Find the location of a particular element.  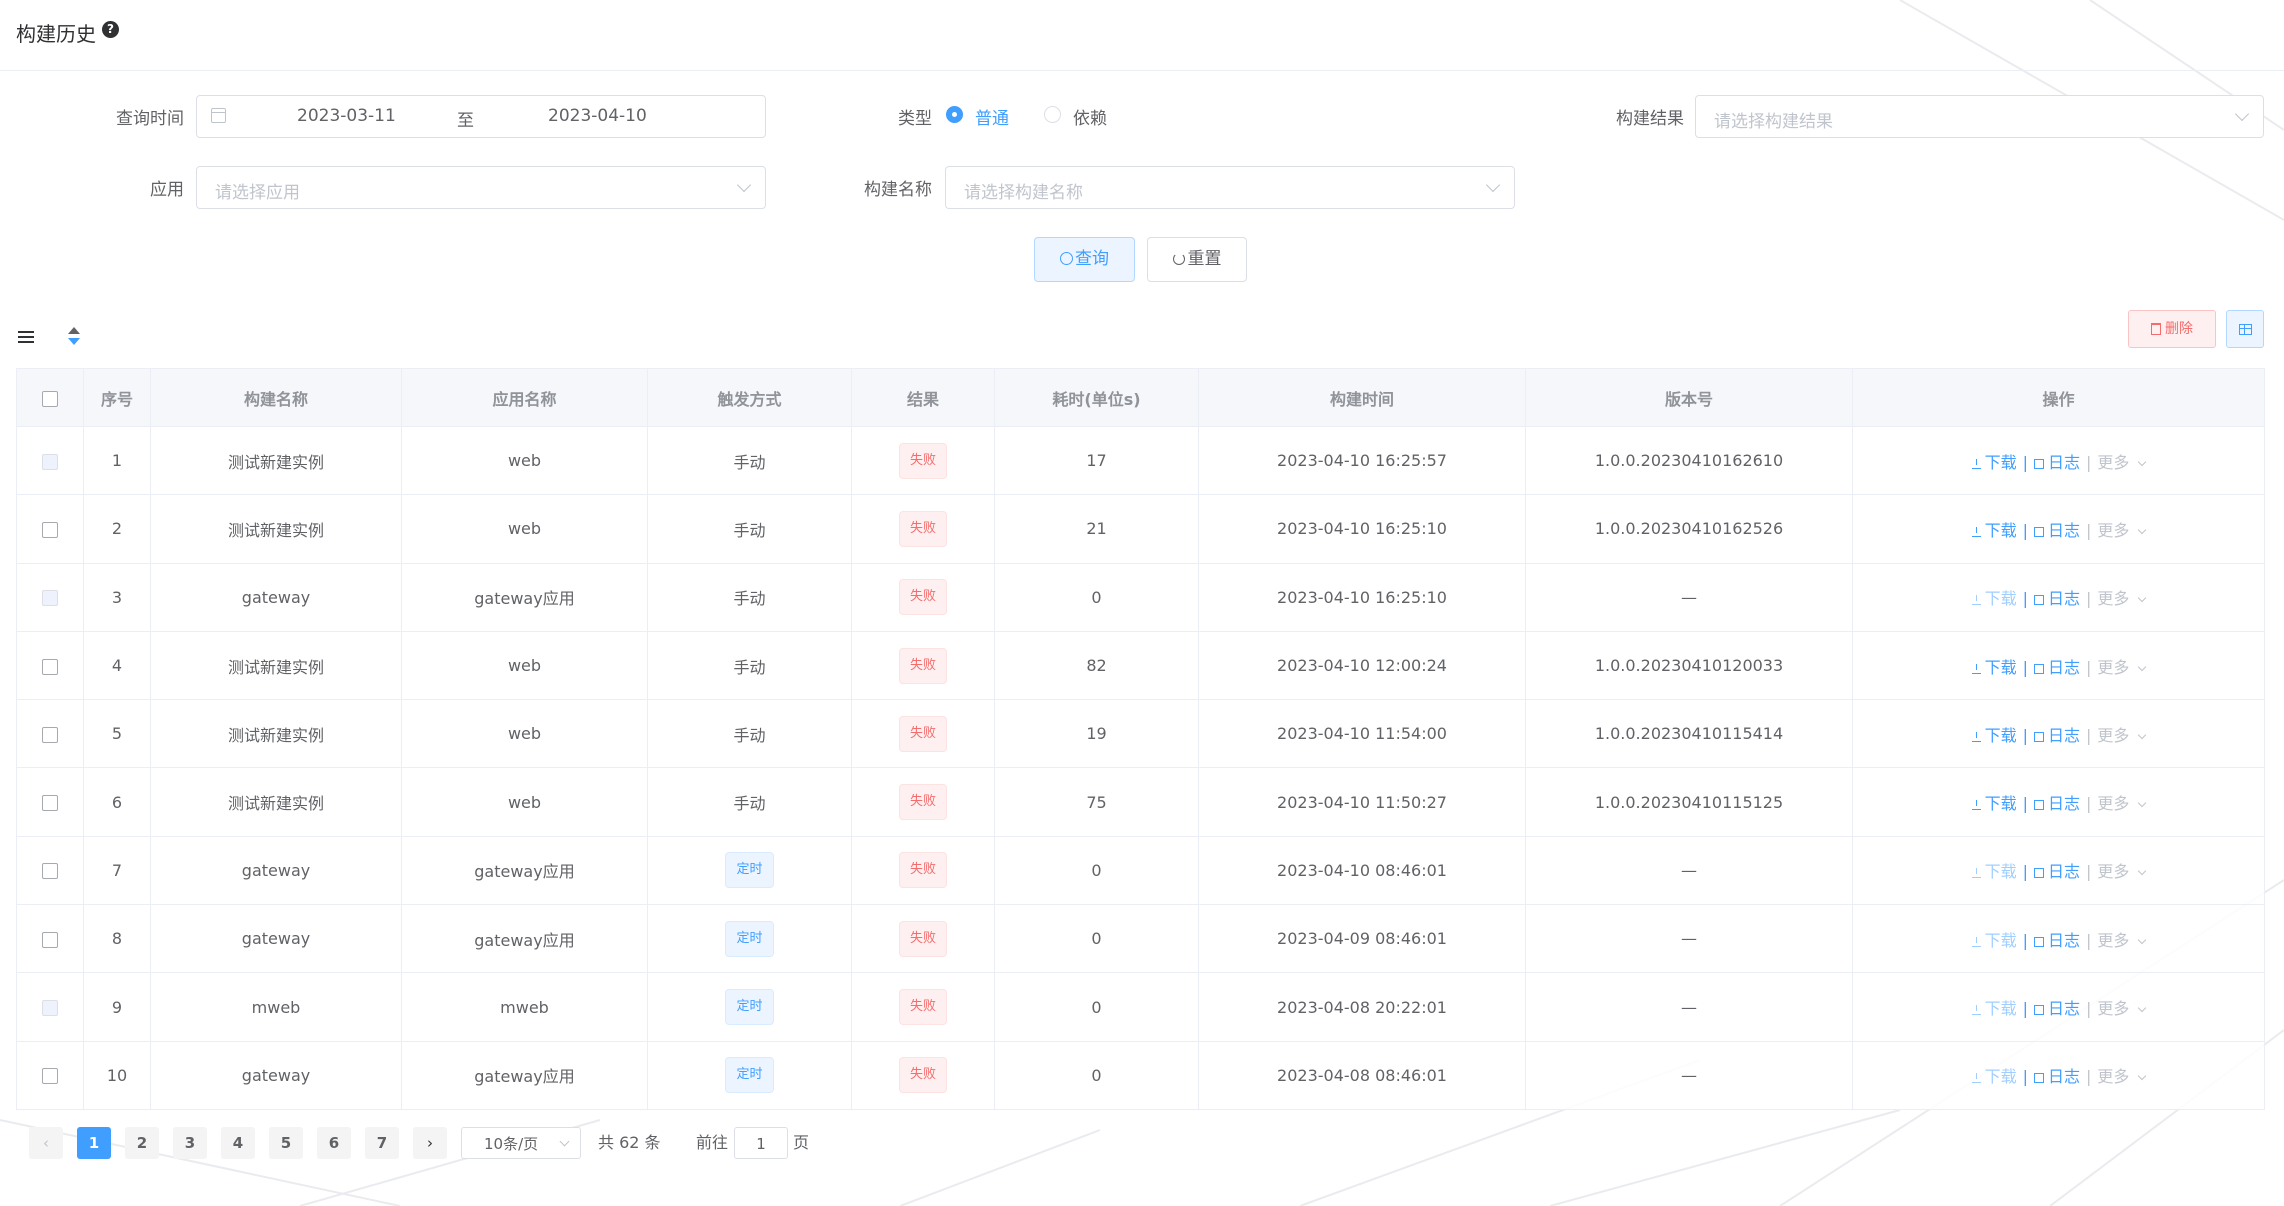

date-range-picker: 2023-03-11 至 2023-04-10 is located at coordinates (481, 116).